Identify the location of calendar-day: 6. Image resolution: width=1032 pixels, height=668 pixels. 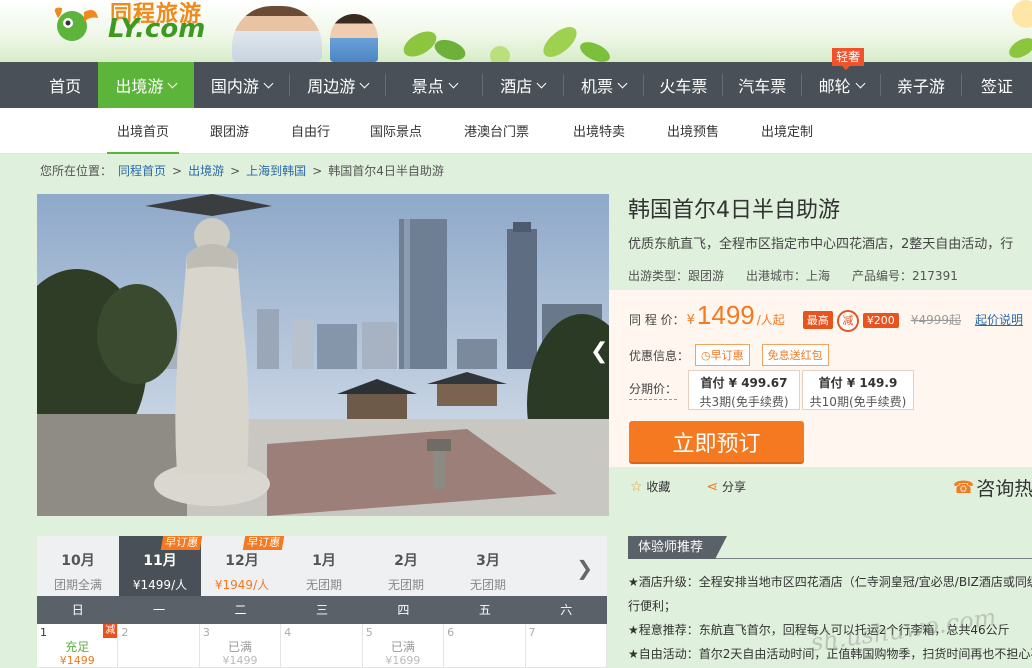
(485, 646).